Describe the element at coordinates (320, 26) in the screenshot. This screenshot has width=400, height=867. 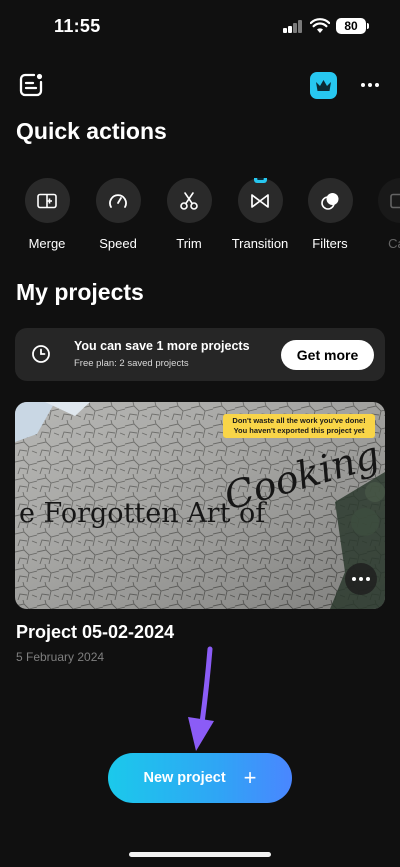
I see `wifi-icon` at that location.